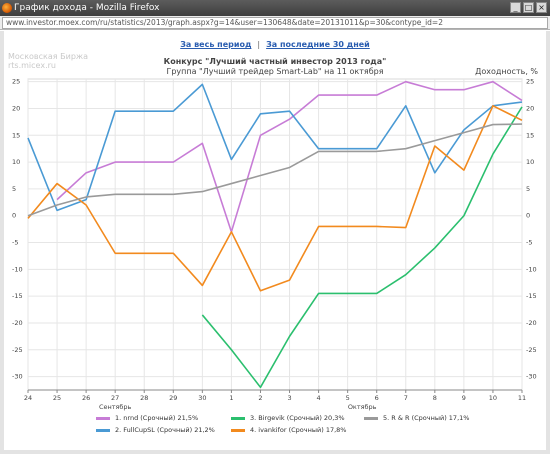 The image size is (550, 454). What do you see at coordinates (464, 398) in the screenshot?
I see `x-tick-label: 9` at bounding box center [464, 398].